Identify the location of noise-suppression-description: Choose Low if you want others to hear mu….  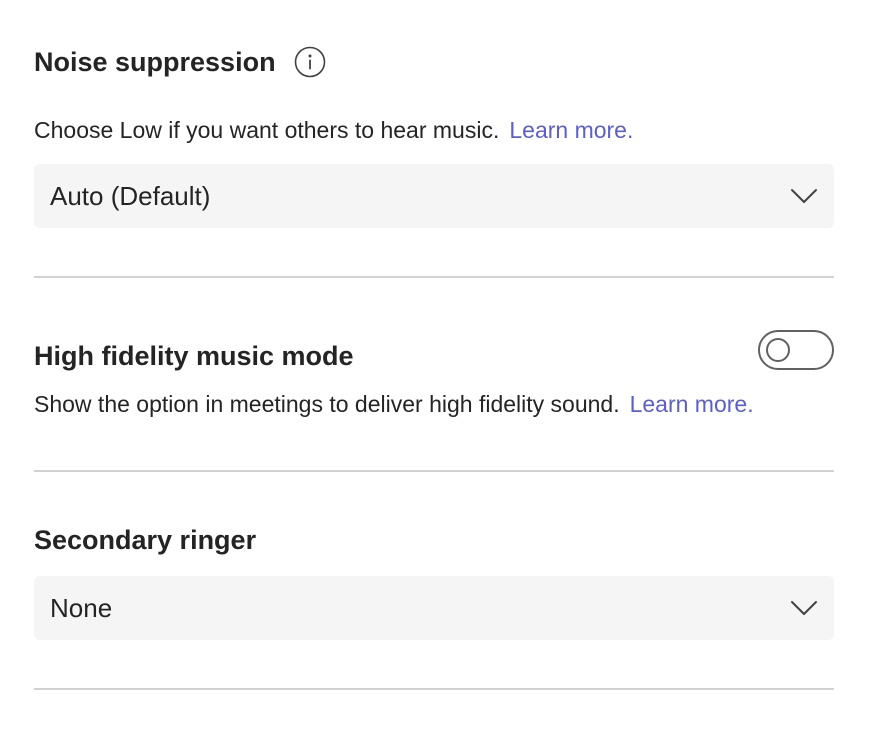
(267, 130).